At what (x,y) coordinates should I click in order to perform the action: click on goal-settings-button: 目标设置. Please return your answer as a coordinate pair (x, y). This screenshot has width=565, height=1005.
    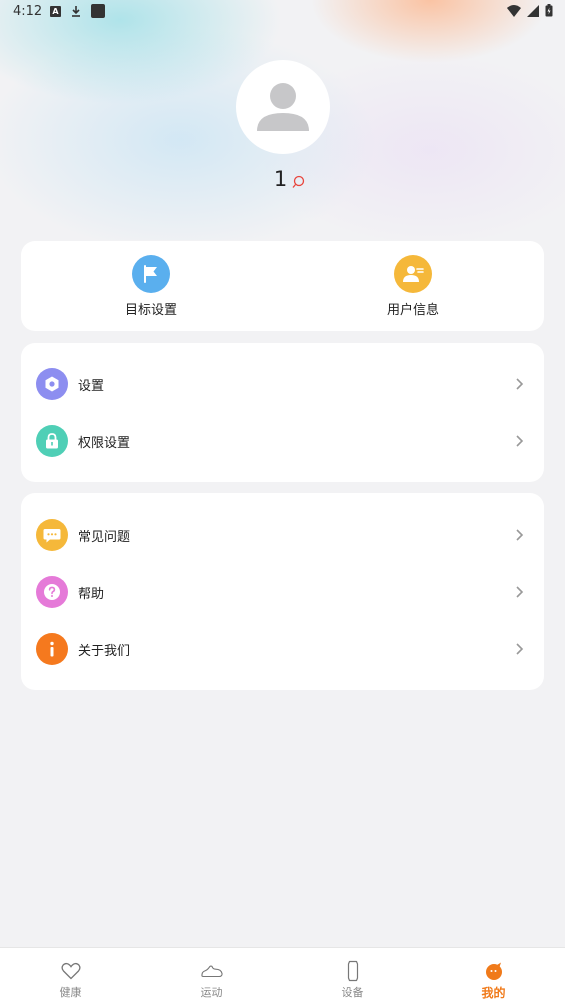
    Looking at the image, I should click on (151, 287).